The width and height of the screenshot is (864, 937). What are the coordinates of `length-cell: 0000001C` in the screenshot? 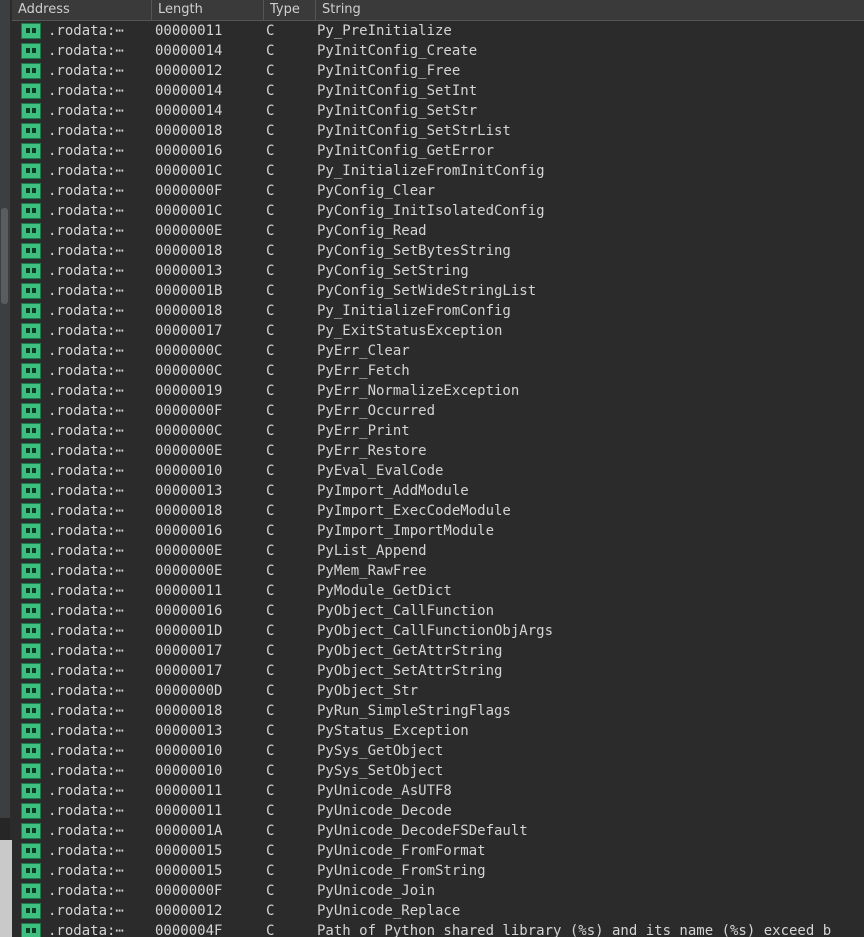 It's located at (189, 171).